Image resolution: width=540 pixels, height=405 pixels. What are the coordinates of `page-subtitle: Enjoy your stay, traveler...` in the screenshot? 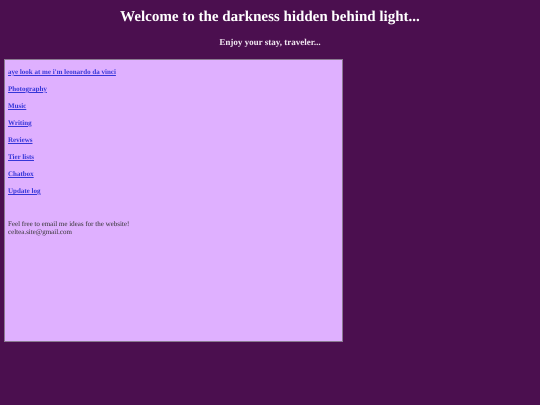 It's located at (270, 42).